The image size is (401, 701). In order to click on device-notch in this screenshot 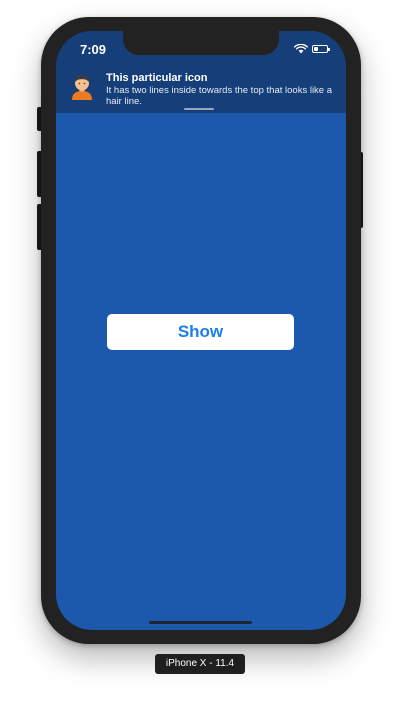, I will do `click(201, 43)`.